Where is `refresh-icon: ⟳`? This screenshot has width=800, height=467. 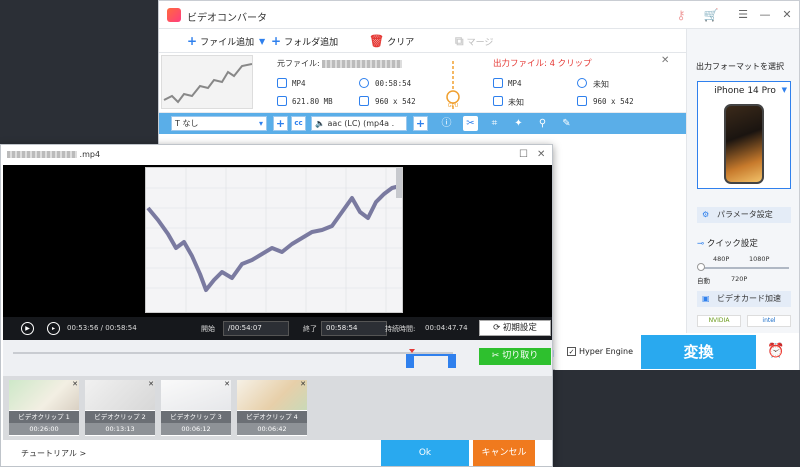
refresh-icon: ⟳ is located at coordinates (498, 328).